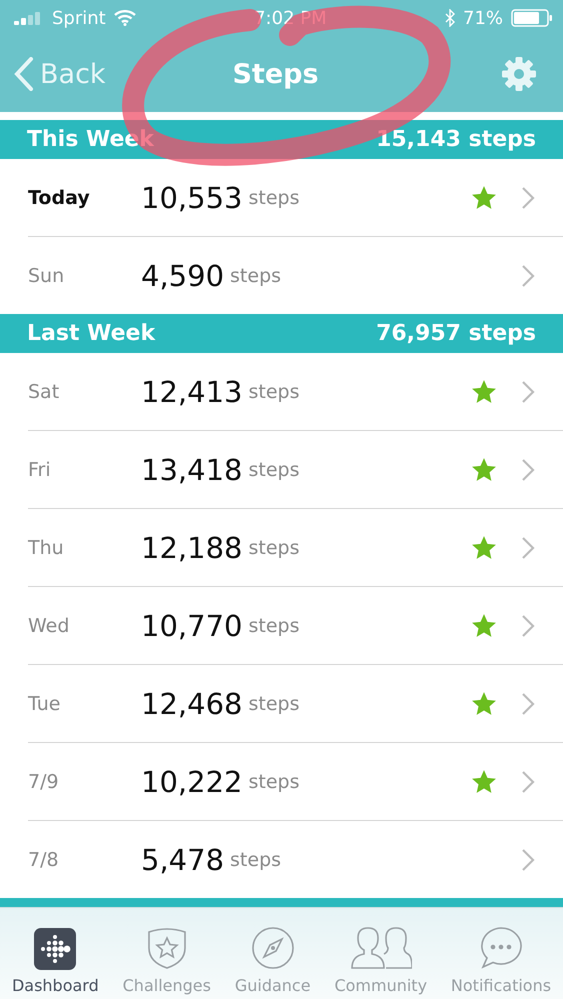 Image resolution: width=563 pixels, height=999 pixels. What do you see at coordinates (519, 74) in the screenshot?
I see `settings-icon` at bounding box center [519, 74].